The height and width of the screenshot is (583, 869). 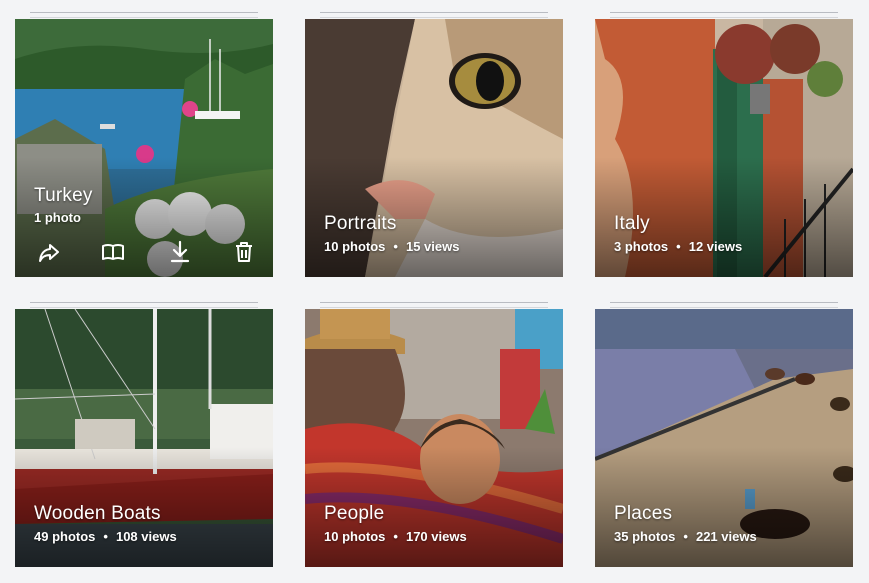 What do you see at coordinates (432, 246) in the screenshot?
I see `view-count: 15 views` at bounding box center [432, 246].